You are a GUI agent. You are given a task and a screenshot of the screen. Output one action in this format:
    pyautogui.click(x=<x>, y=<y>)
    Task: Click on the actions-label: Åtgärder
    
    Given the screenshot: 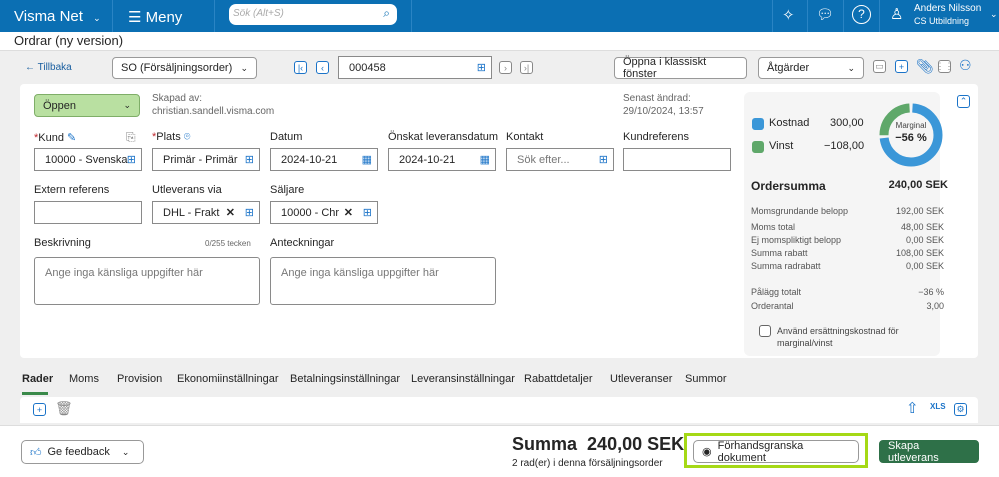 What is the action you would take?
    pyautogui.click(x=788, y=68)
    